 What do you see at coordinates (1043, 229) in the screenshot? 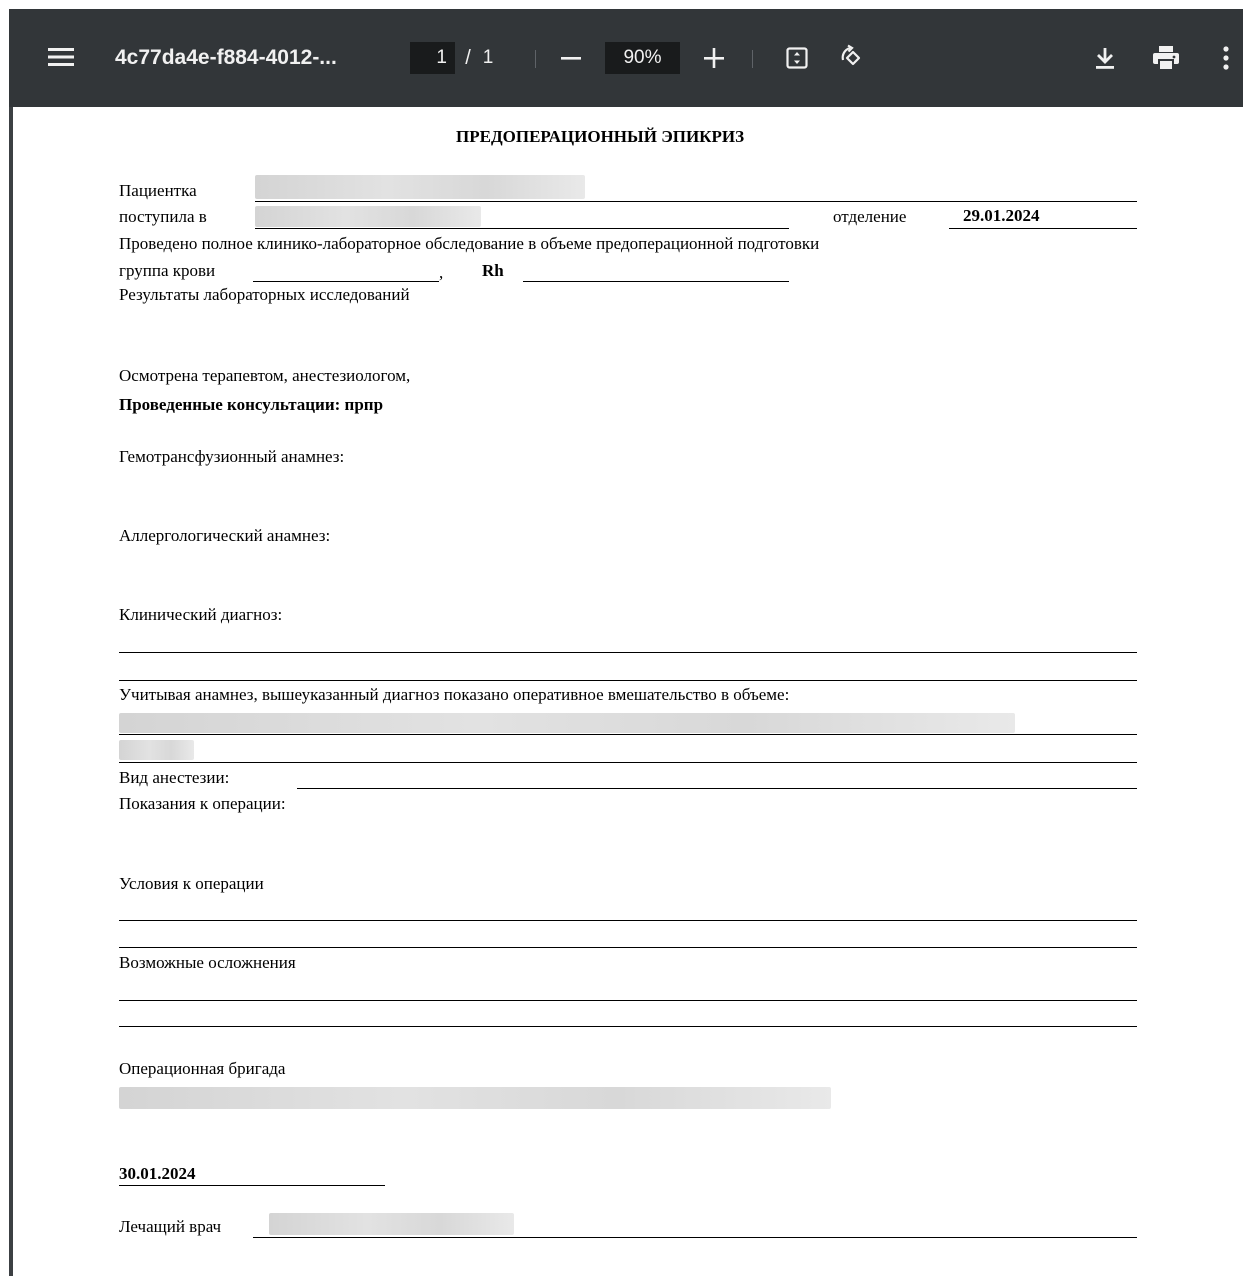
I see `date-underline` at bounding box center [1043, 229].